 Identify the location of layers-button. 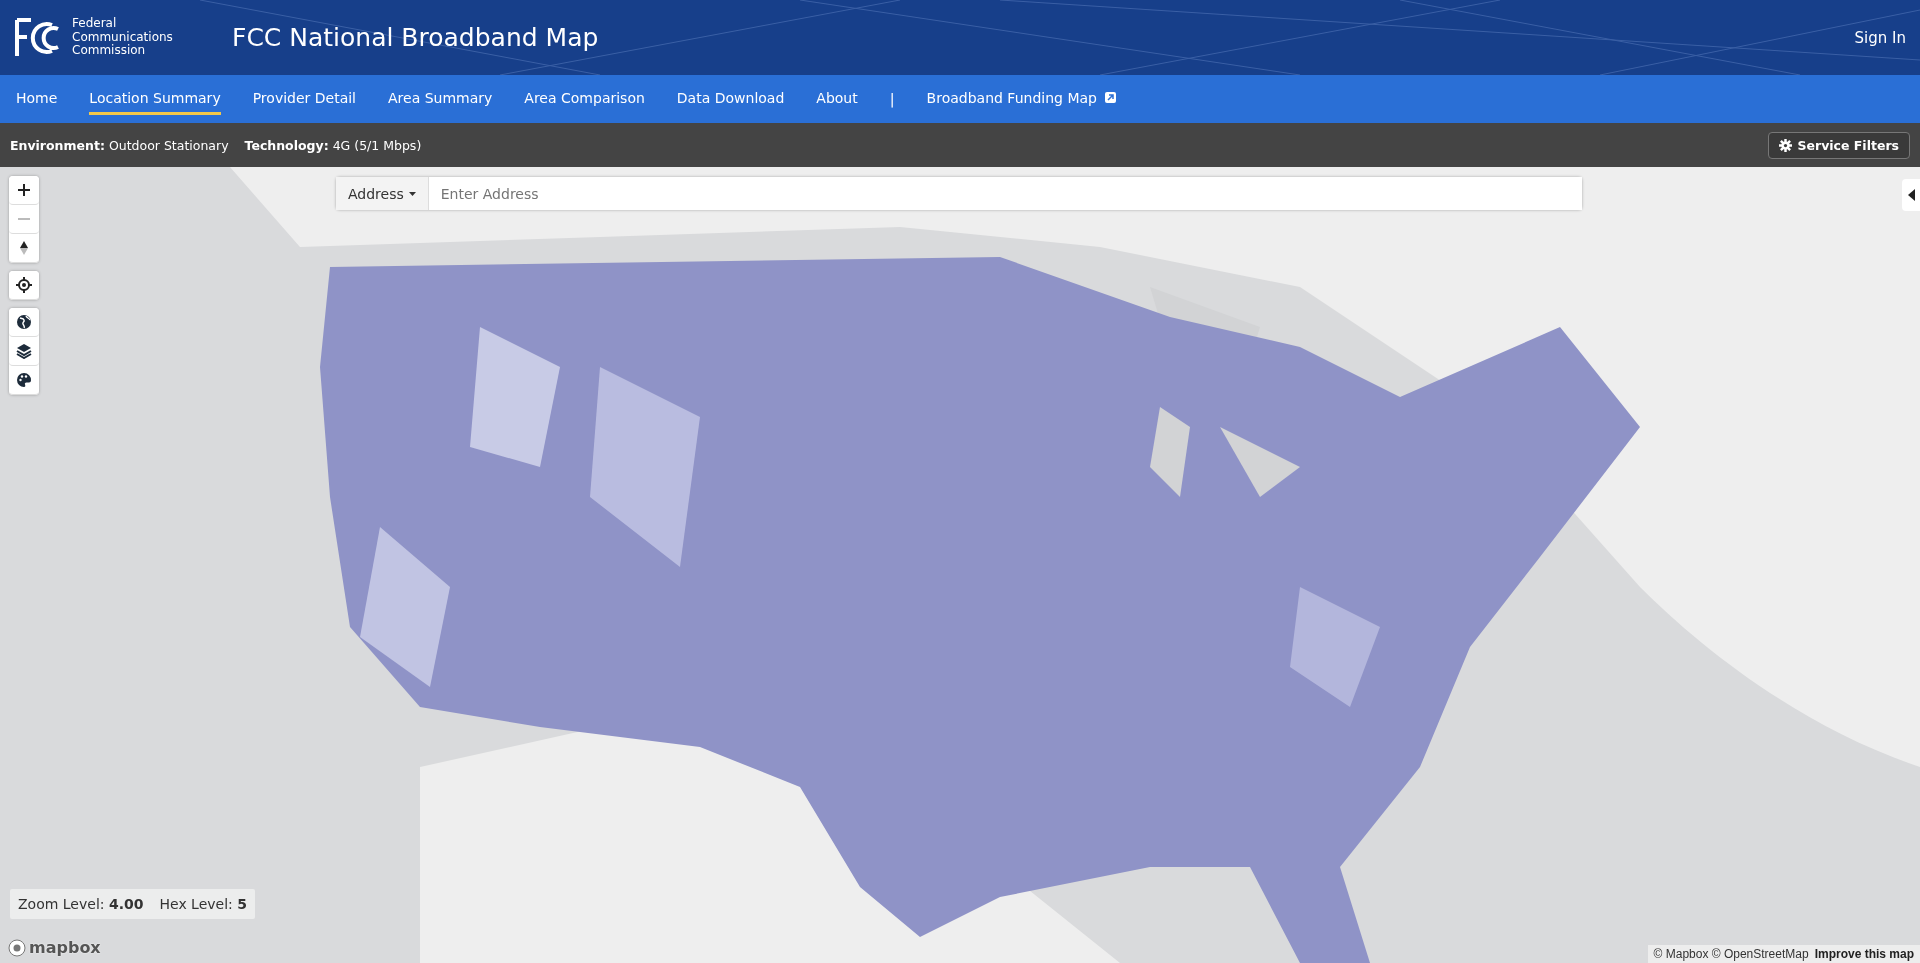
(24, 351).